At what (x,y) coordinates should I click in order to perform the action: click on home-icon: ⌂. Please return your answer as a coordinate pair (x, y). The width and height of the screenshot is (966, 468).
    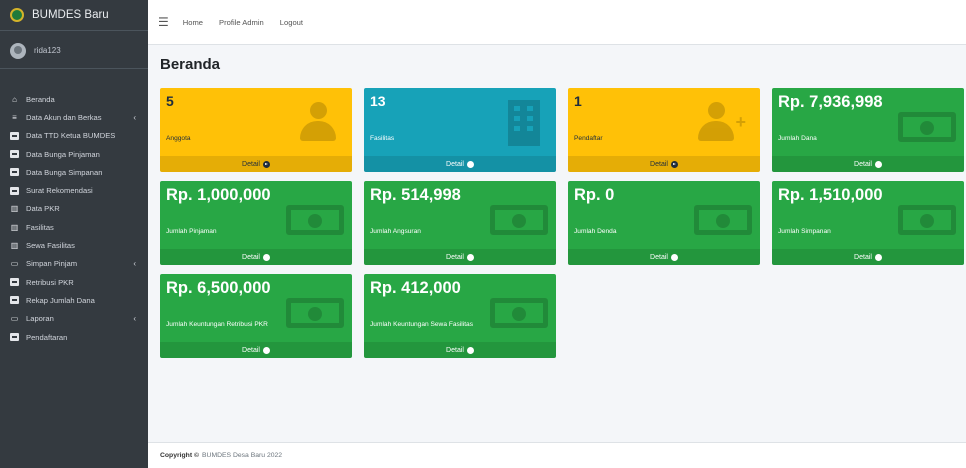
    Looking at the image, I should click on (14, 99).